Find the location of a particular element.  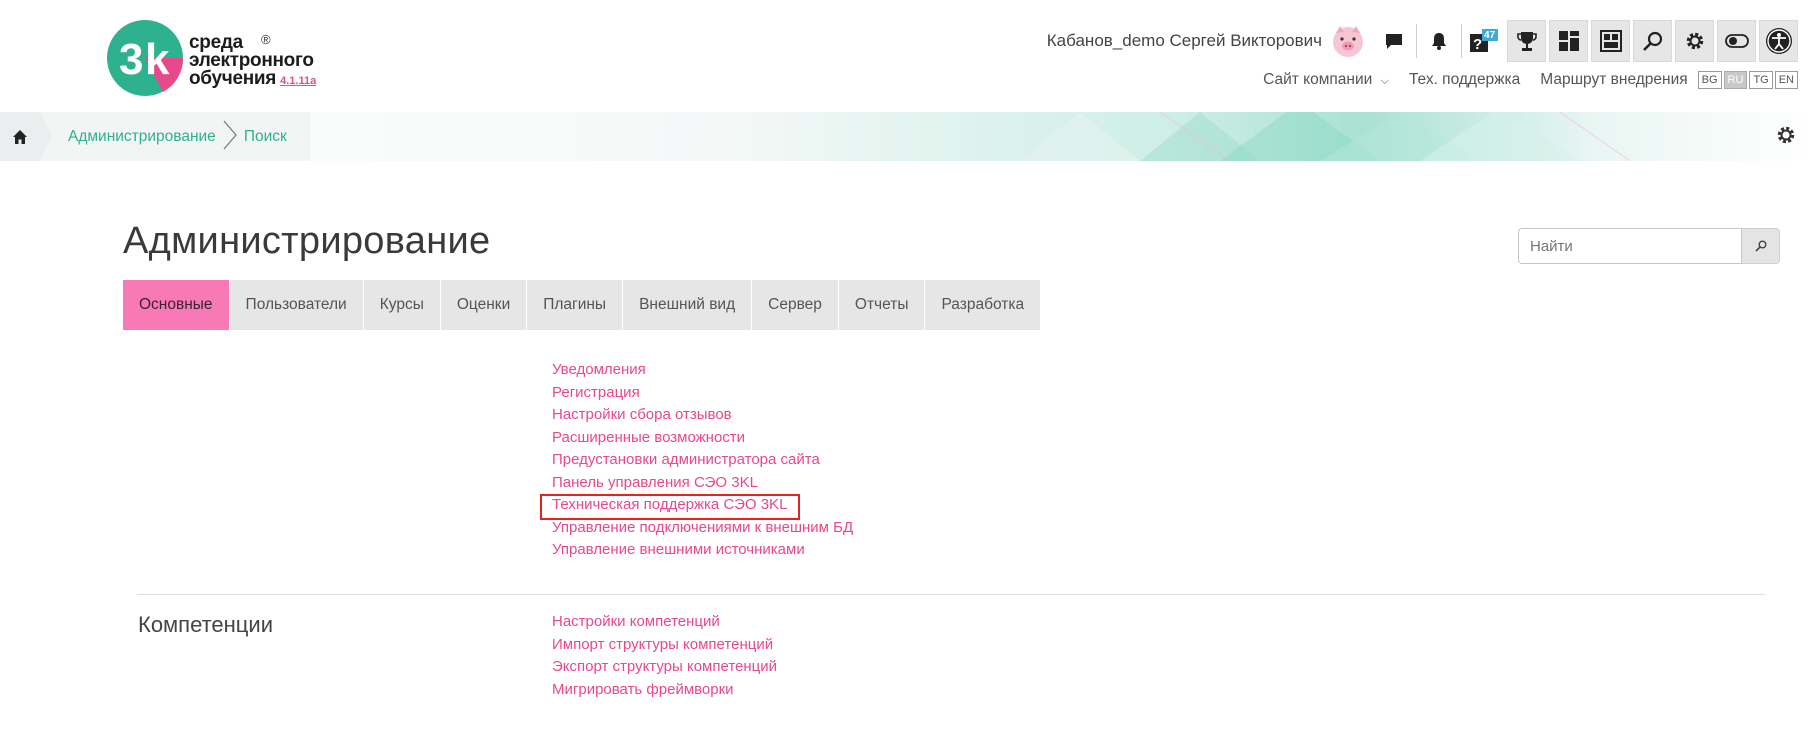

section-divider is located at coordinates (951, 594).